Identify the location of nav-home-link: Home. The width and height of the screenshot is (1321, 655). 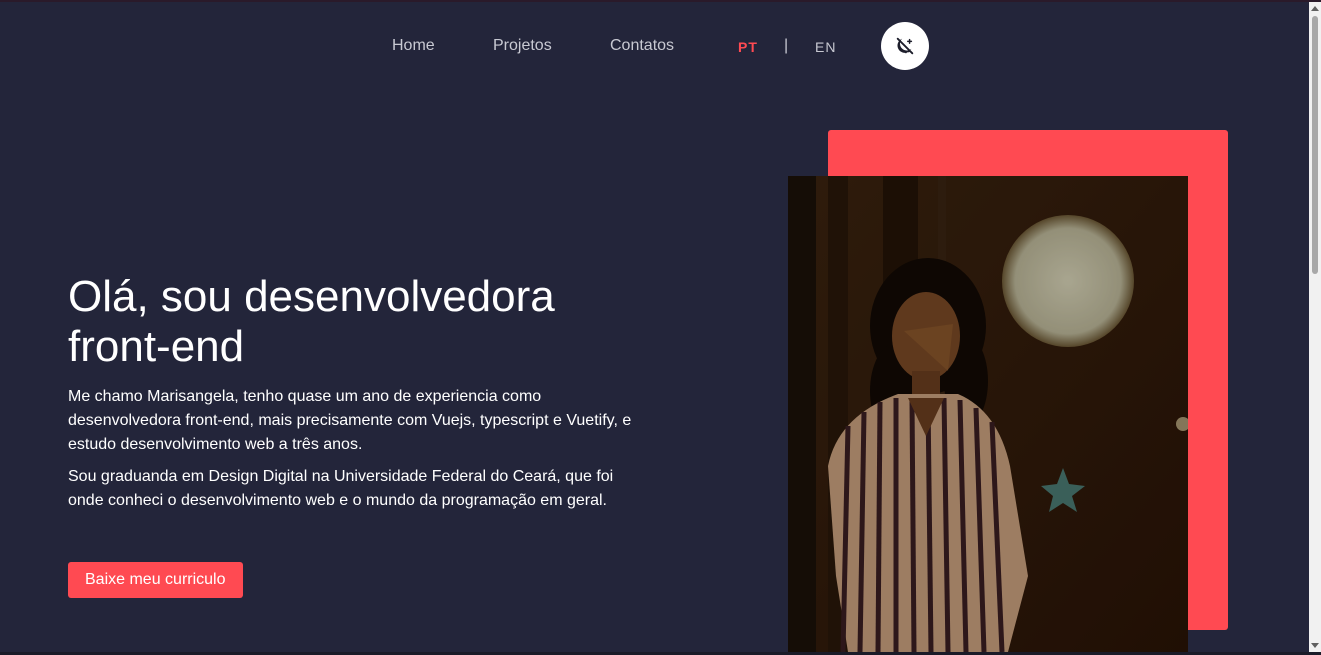
(413, 46).